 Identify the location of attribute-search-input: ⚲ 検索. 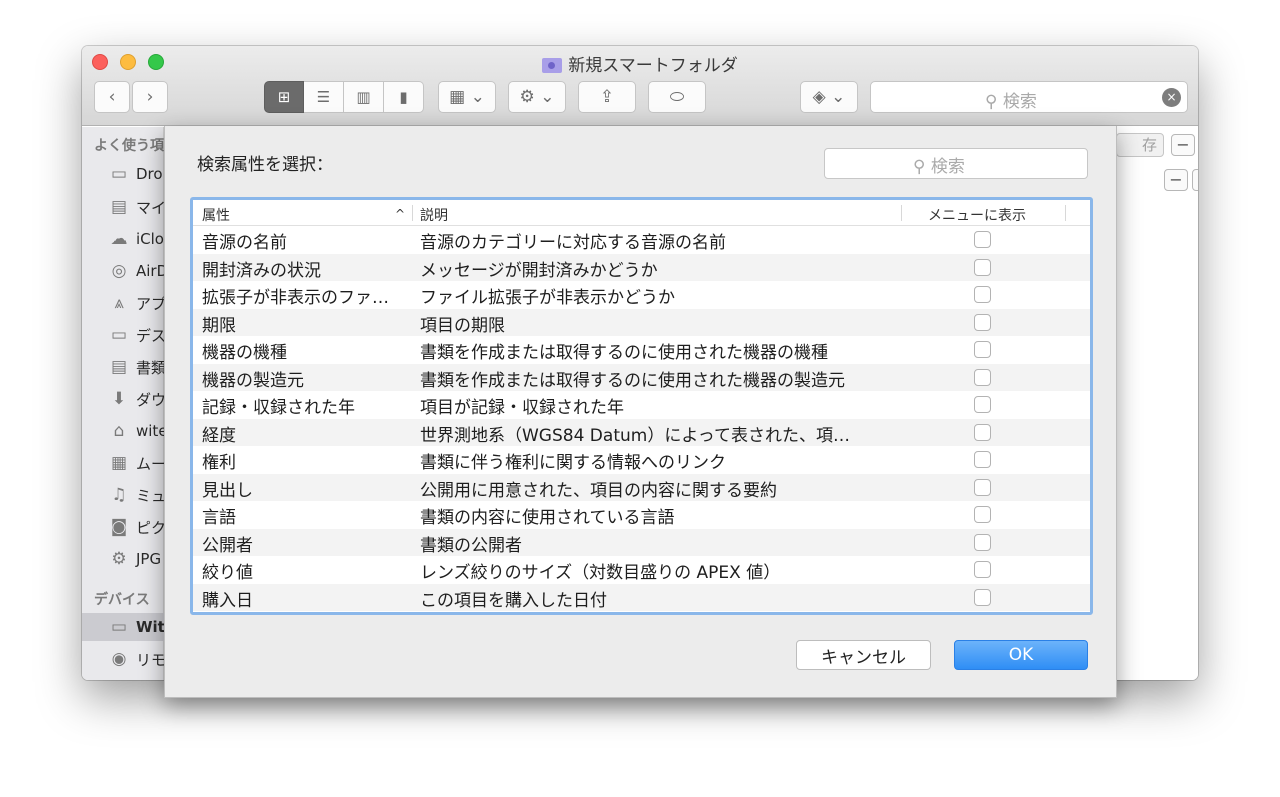
(956, 163).